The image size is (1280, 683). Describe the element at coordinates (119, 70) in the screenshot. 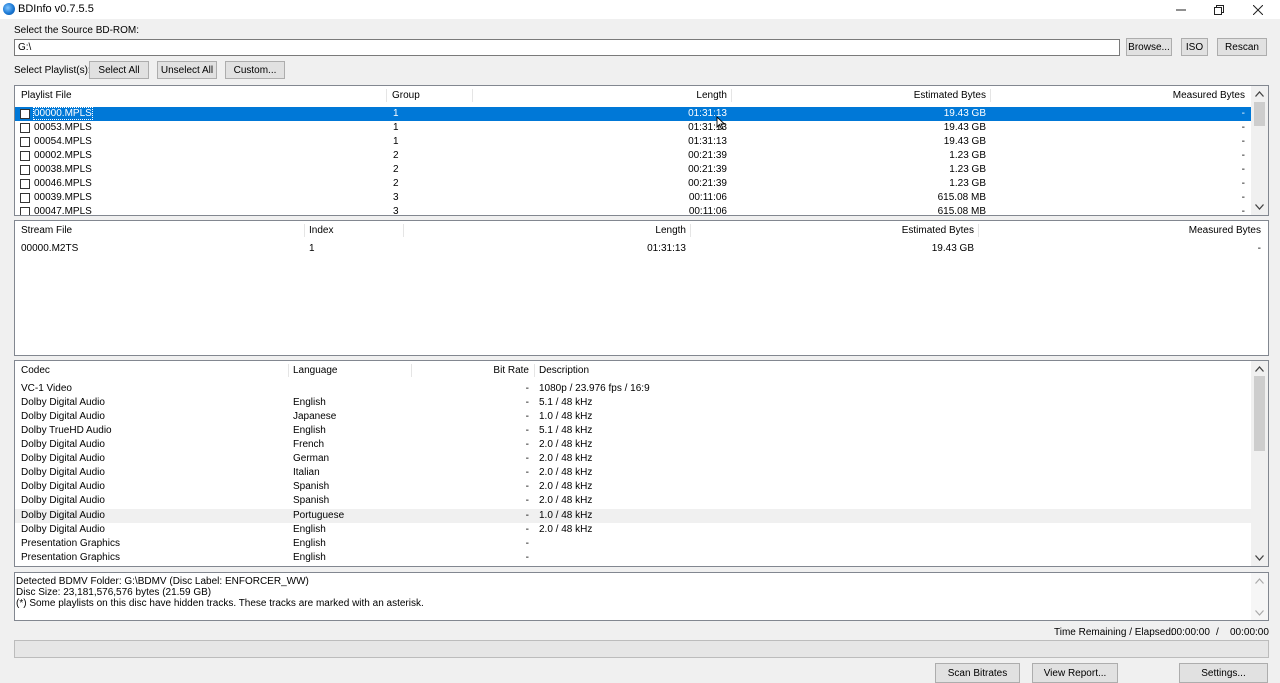

I see `select-all-button: Select All` at that location.